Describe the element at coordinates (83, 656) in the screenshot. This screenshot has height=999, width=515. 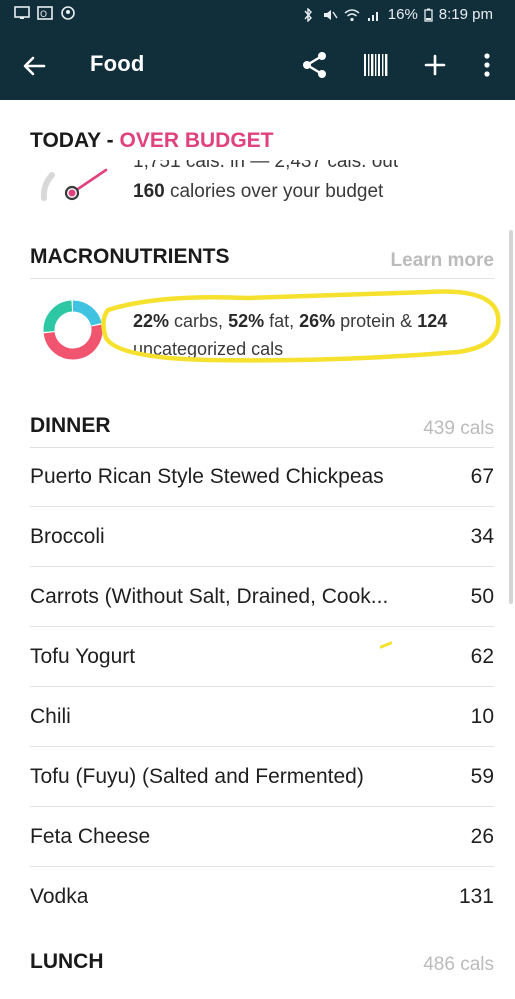
I see `food-name: Tofu Yogurt` at that location.